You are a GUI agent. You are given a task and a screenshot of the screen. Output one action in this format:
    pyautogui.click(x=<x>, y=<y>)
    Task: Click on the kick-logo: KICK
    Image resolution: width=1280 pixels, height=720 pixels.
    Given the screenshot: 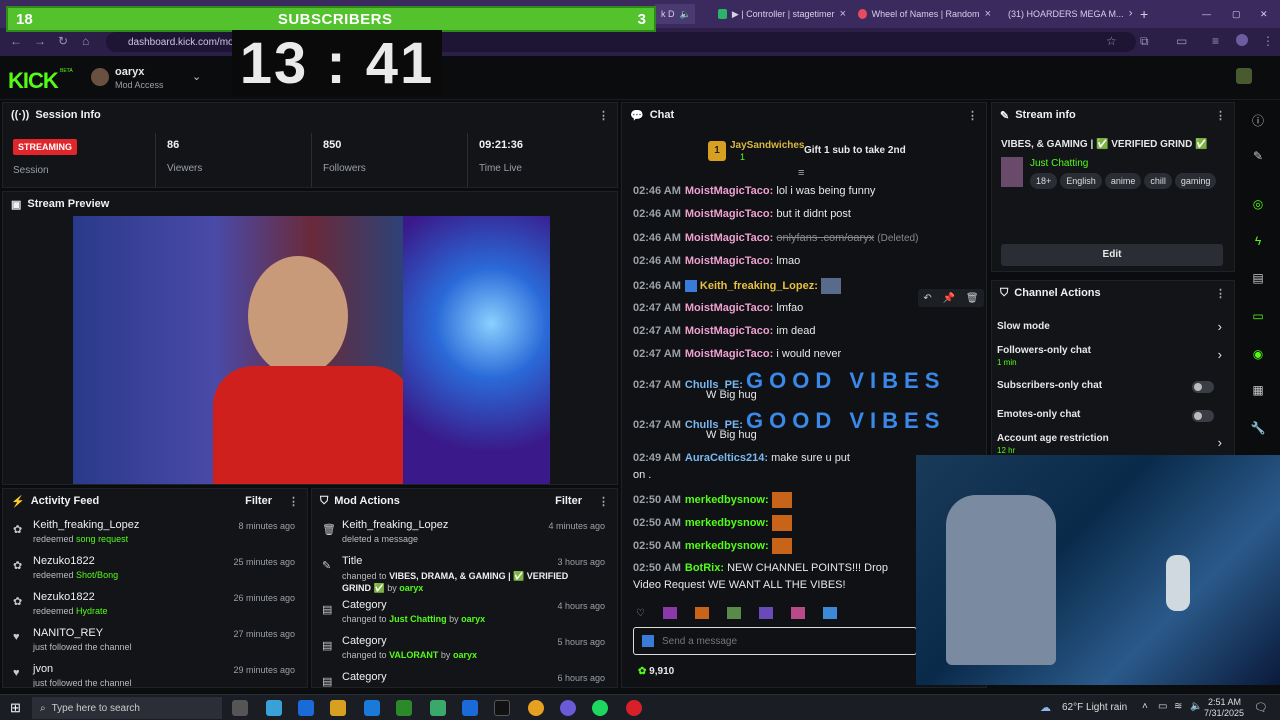 What is the action you would take?
    pyautogui.click(x=33, y=81)
    